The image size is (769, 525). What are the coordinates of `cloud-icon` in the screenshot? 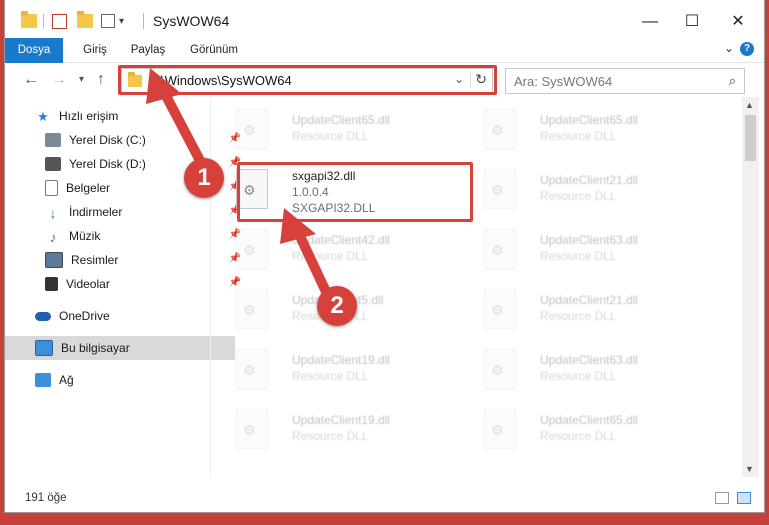 It's located at (43, 316).